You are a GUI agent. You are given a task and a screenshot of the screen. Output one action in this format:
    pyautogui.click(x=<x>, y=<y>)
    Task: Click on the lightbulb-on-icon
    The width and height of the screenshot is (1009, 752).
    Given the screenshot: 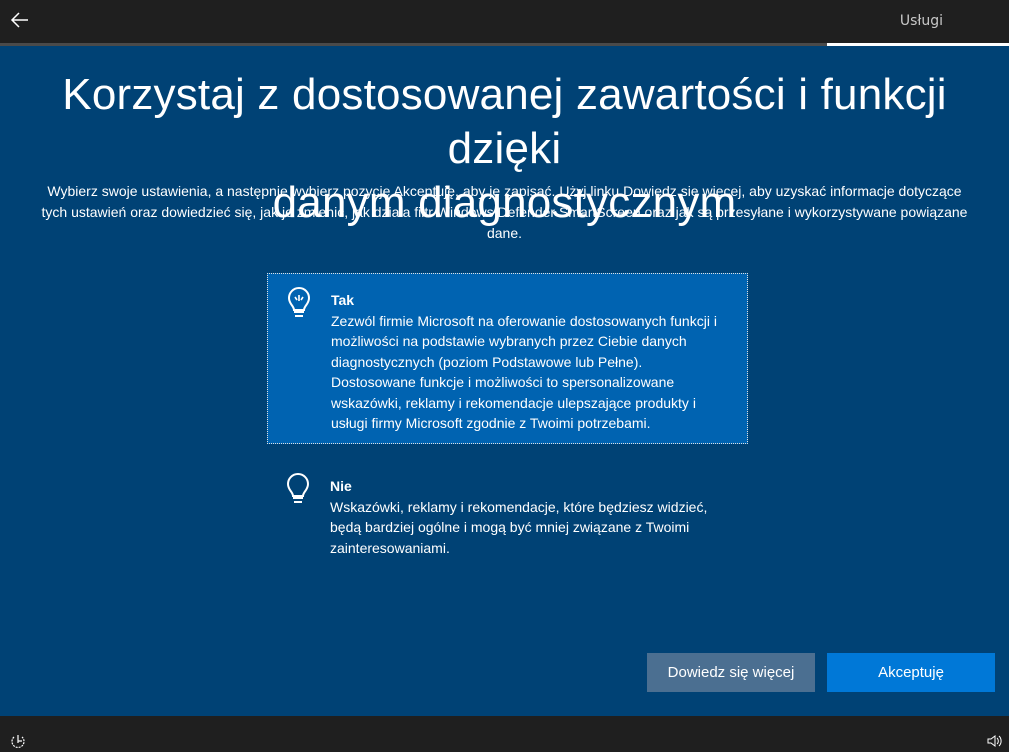 What is the action you would take?
    pyautogui.click(x=299, y=302)
    